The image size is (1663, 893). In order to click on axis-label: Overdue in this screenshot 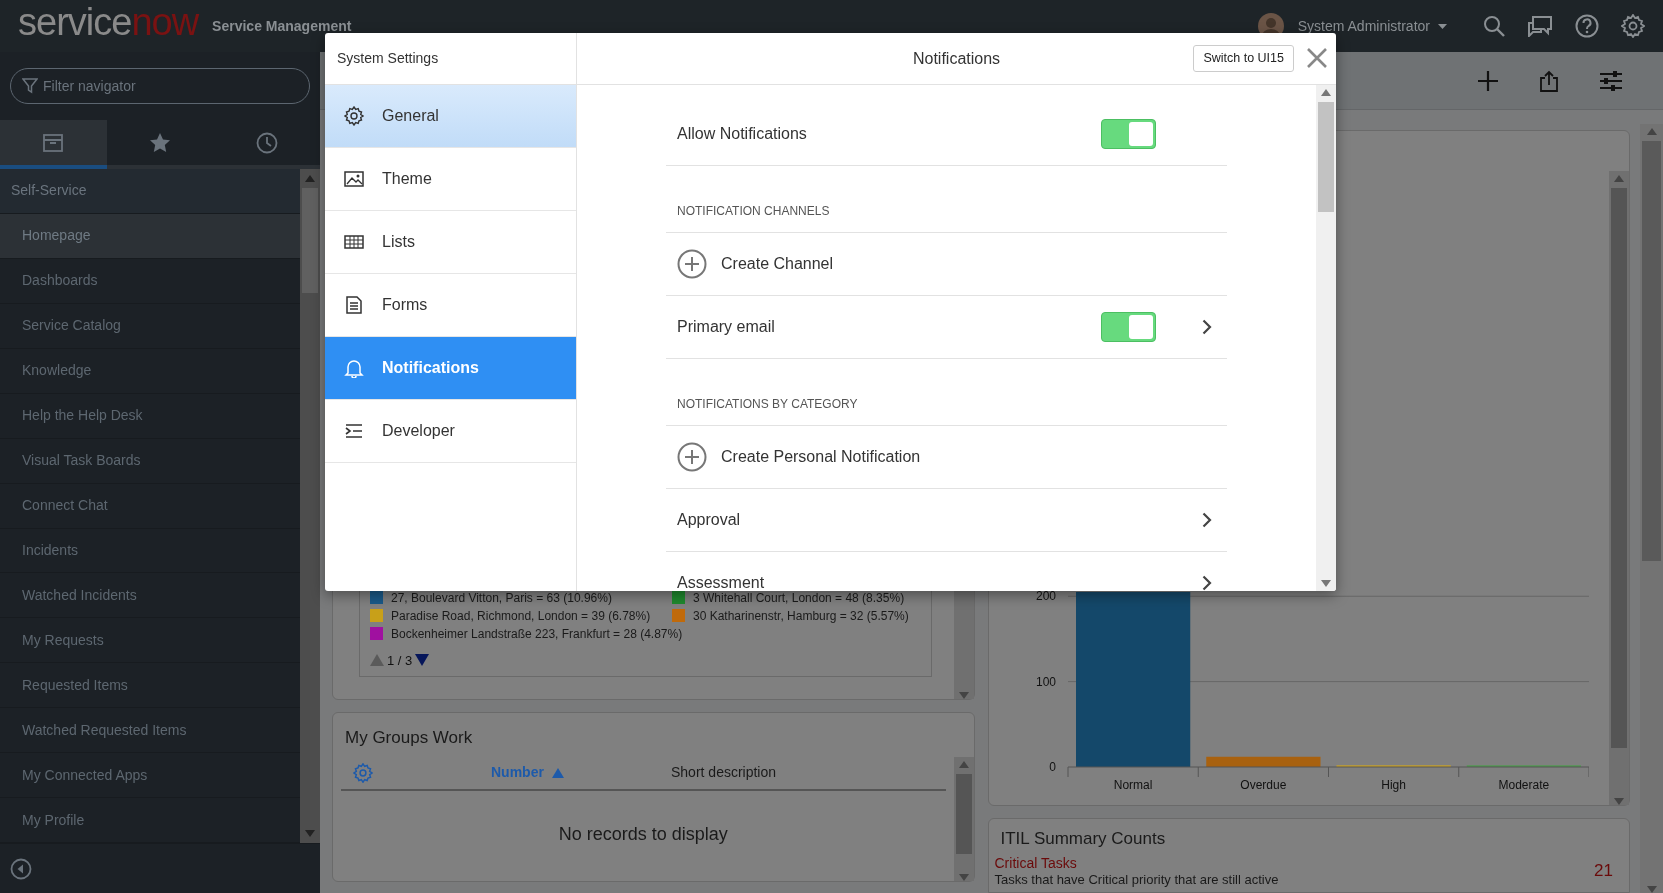, I will do `click(1262, 785)`.